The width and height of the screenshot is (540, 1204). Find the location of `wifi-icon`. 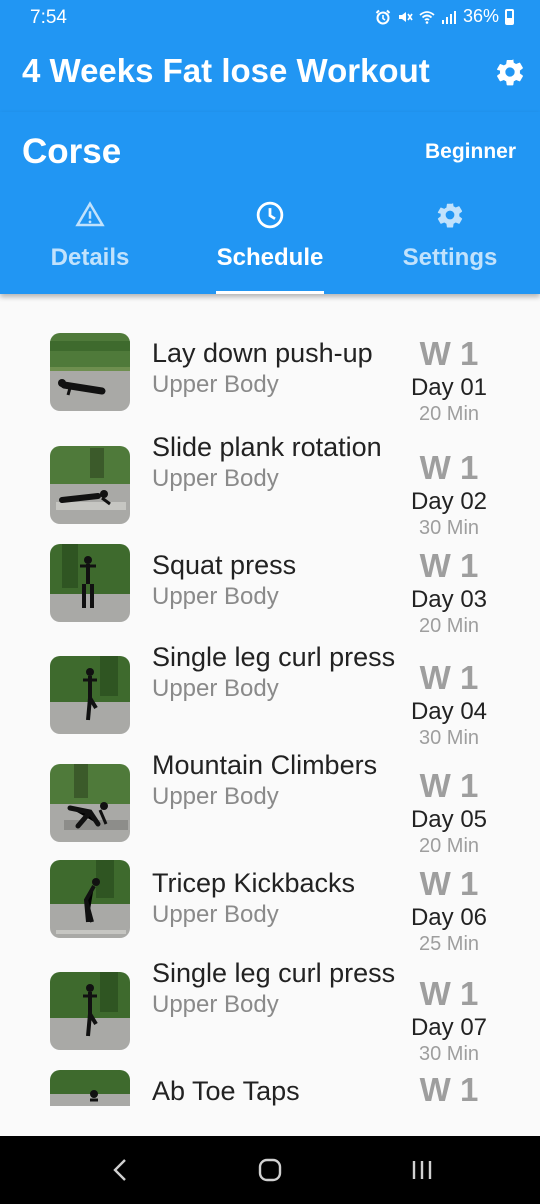

wifi-icon is located at coordinates (427, 17).